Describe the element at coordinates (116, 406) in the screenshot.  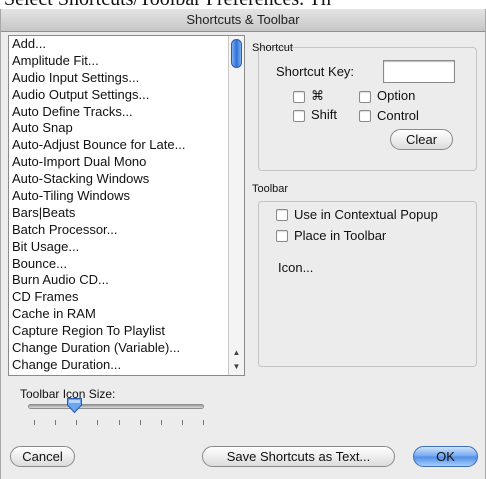
I see `icon-size-slider-track` at that location.